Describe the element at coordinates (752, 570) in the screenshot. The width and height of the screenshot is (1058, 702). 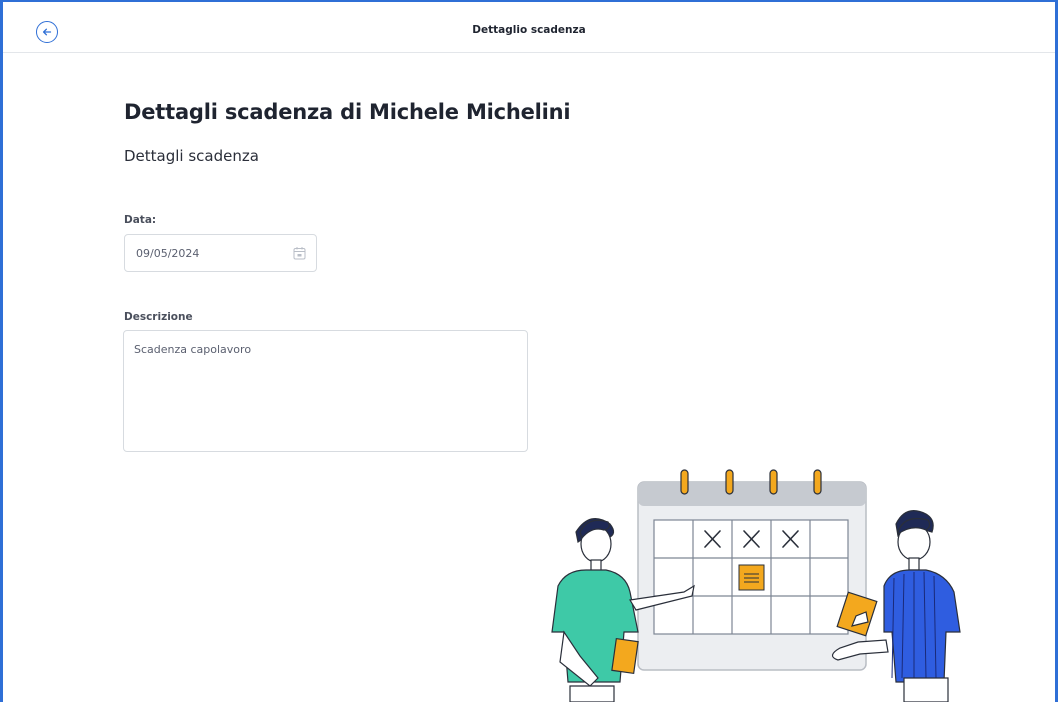
I see `calendar-board-illustration` at that location.